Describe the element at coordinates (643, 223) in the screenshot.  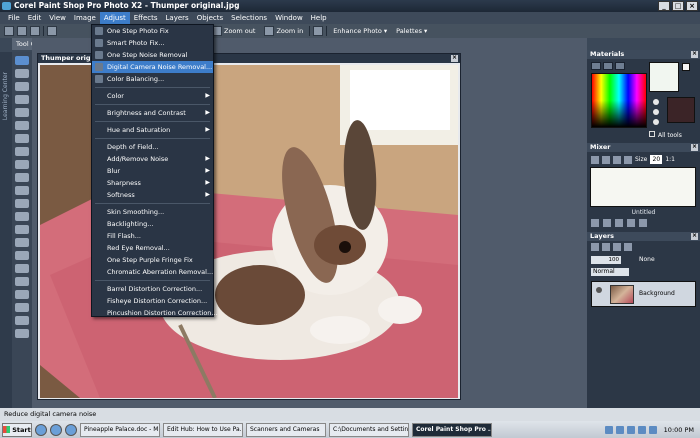
I see `trash-icon` at that location.